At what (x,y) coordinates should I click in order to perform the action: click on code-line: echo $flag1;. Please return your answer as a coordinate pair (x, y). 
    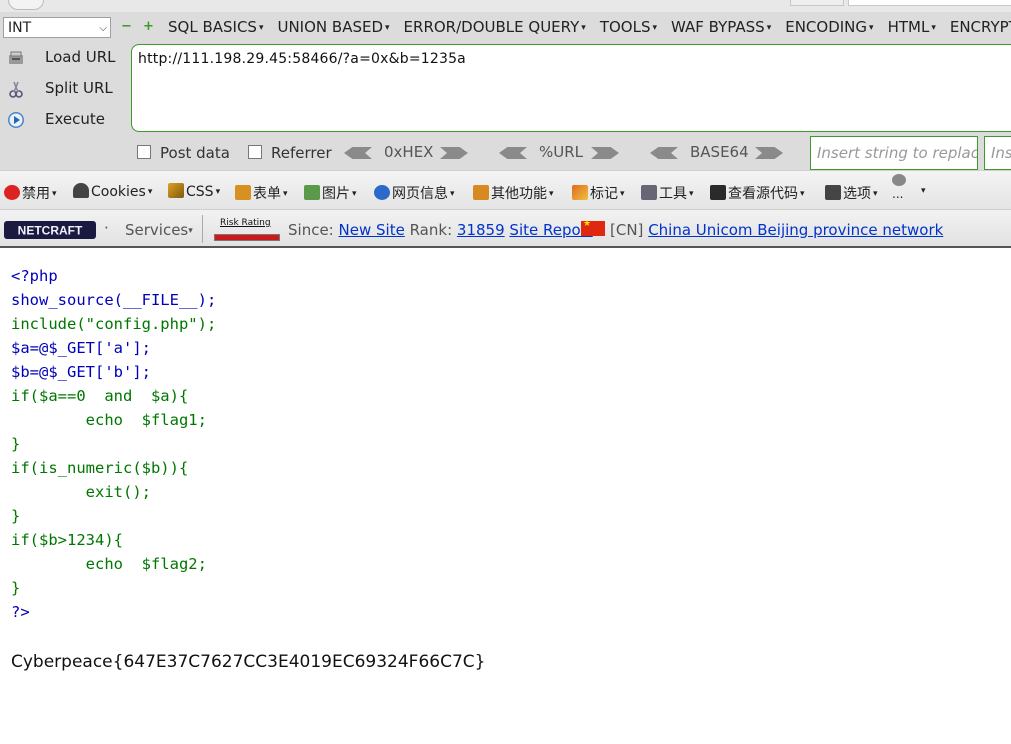
    Looking at the image, I should click on (109, 420).